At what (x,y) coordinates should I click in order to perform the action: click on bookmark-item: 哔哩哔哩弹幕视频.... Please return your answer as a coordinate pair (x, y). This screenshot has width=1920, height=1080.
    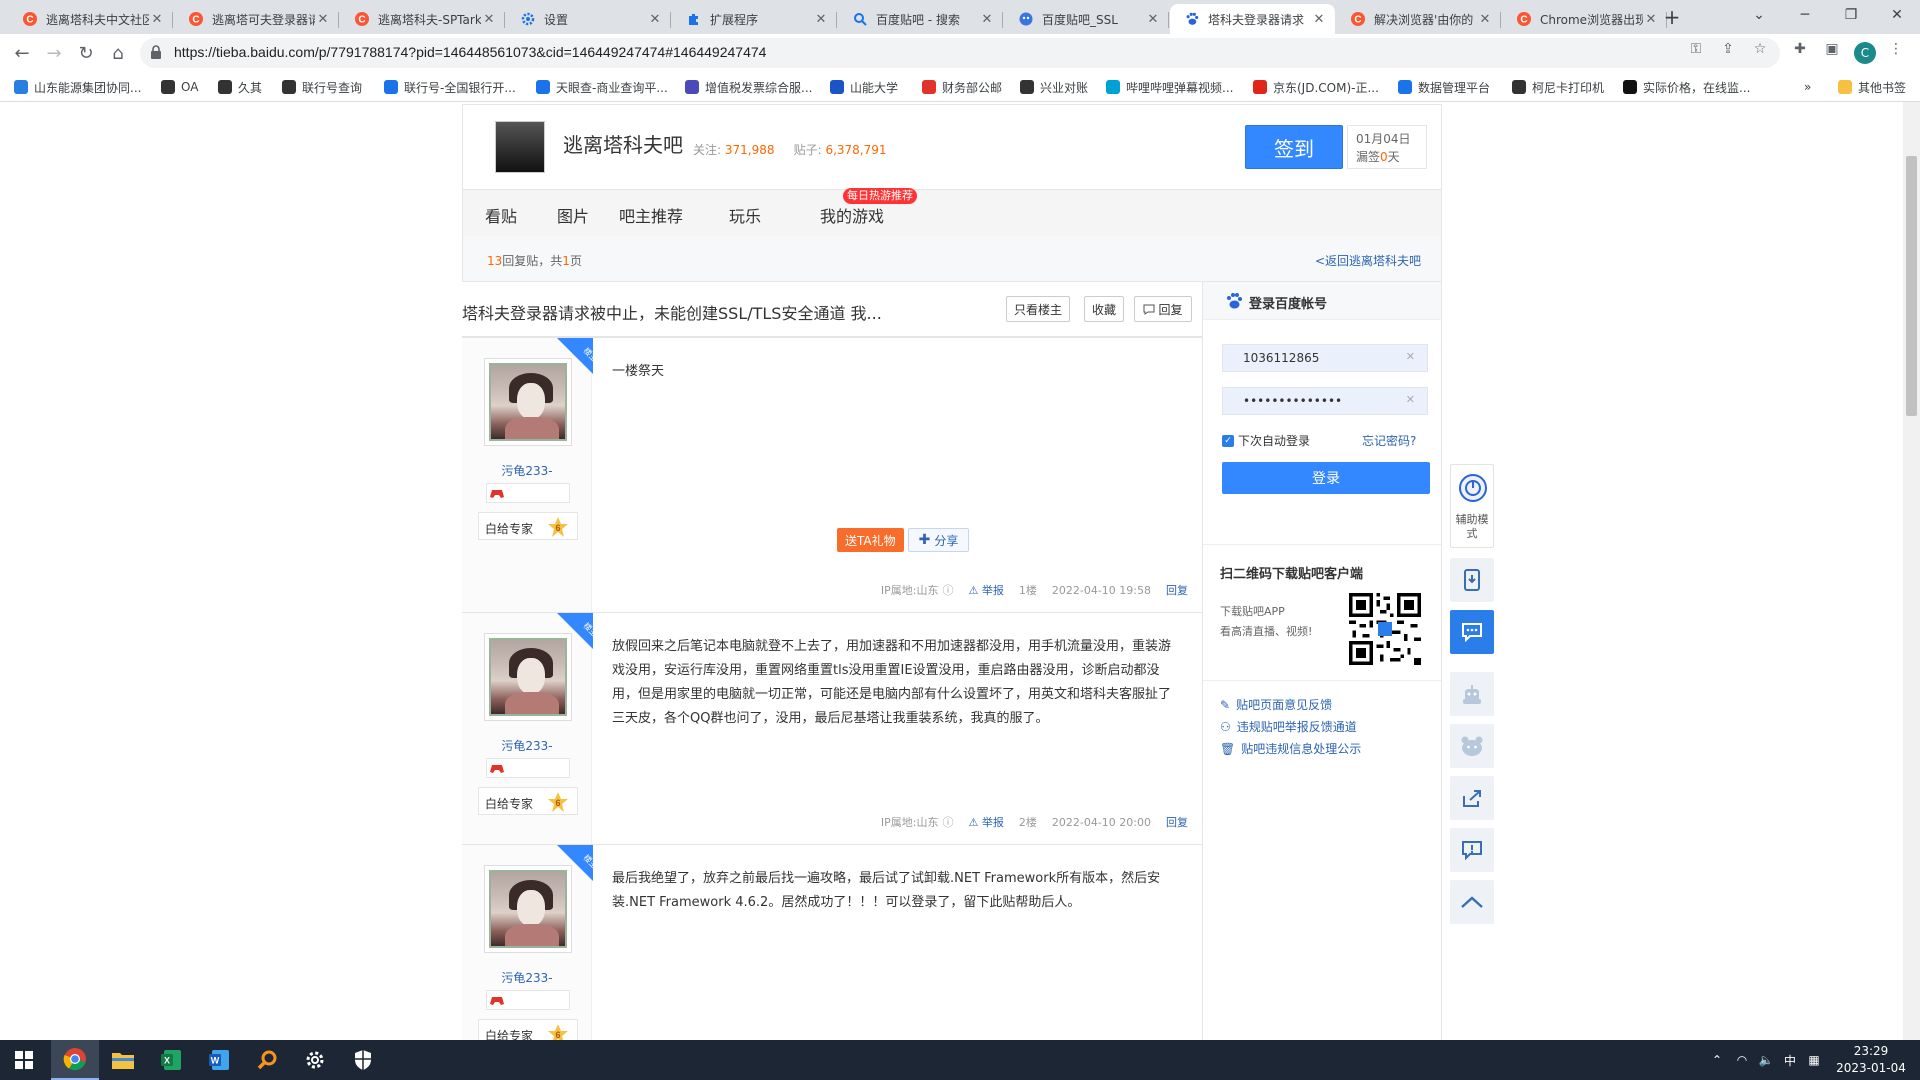
    Looking at the image, I should click on (1169, 87).